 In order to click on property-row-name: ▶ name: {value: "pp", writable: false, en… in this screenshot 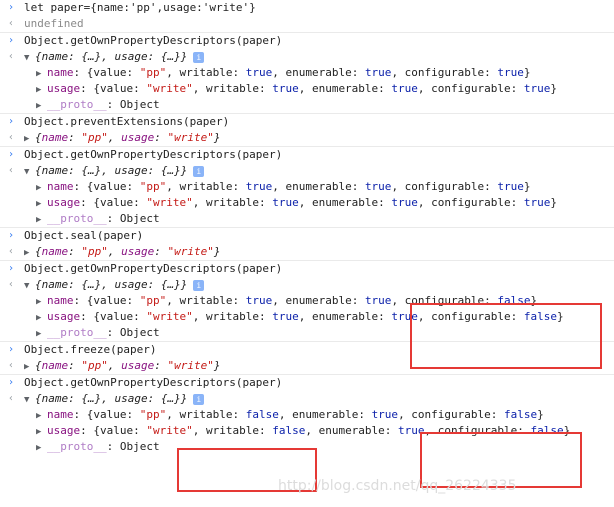, I will do `click(307, 415)`.